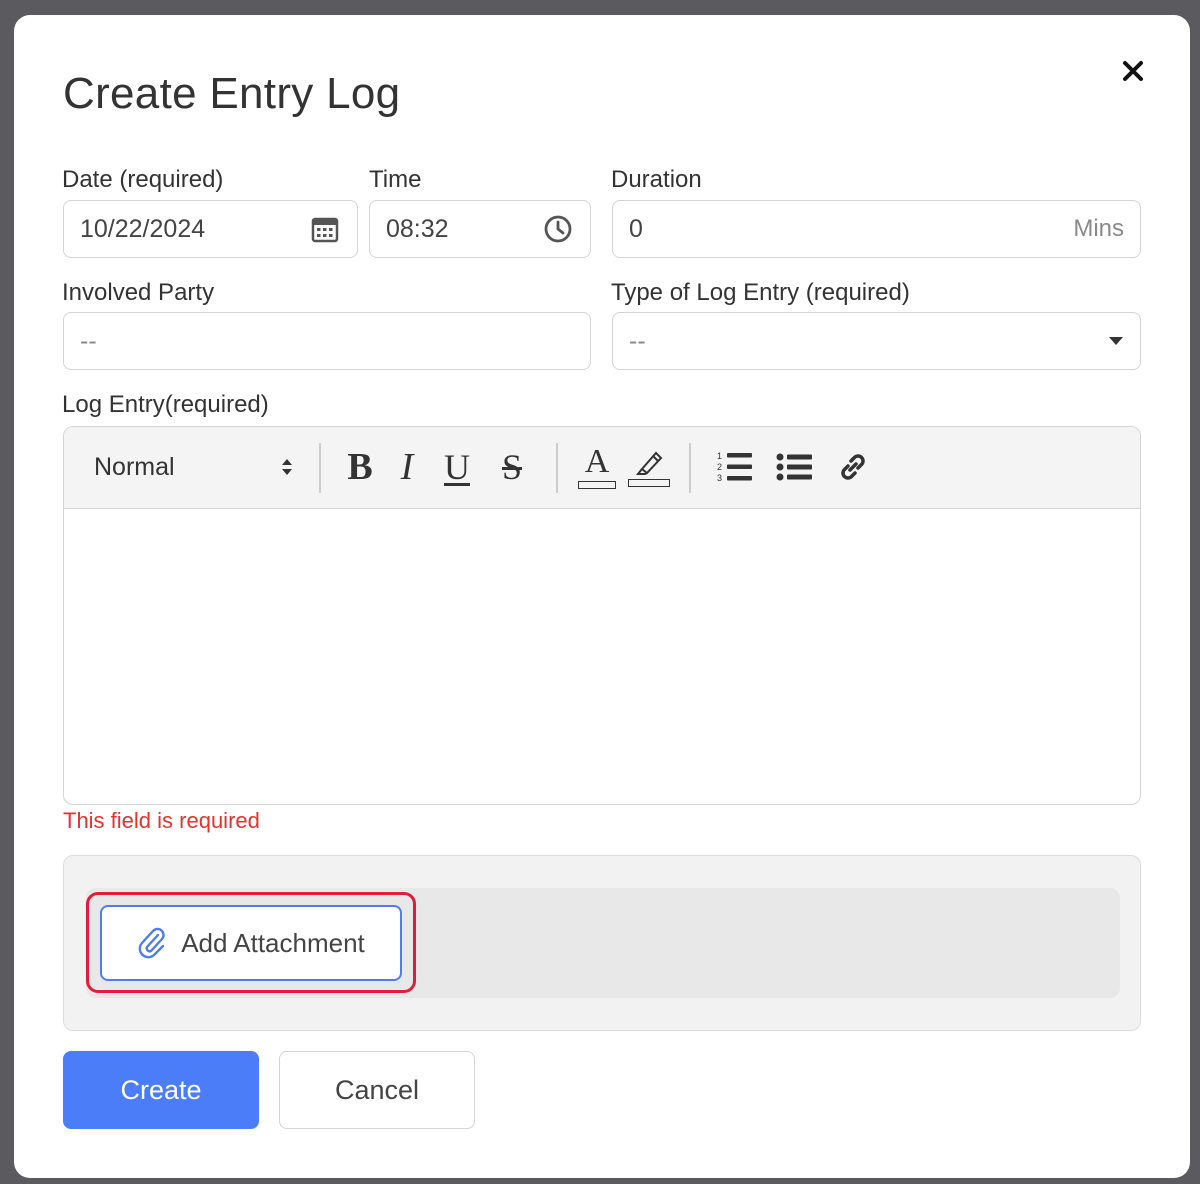  What do you see at coordinates (165, 404) in the screenshot?
I see `log-entry-label: Log Entry(required)` at bounding box center [165, 404].